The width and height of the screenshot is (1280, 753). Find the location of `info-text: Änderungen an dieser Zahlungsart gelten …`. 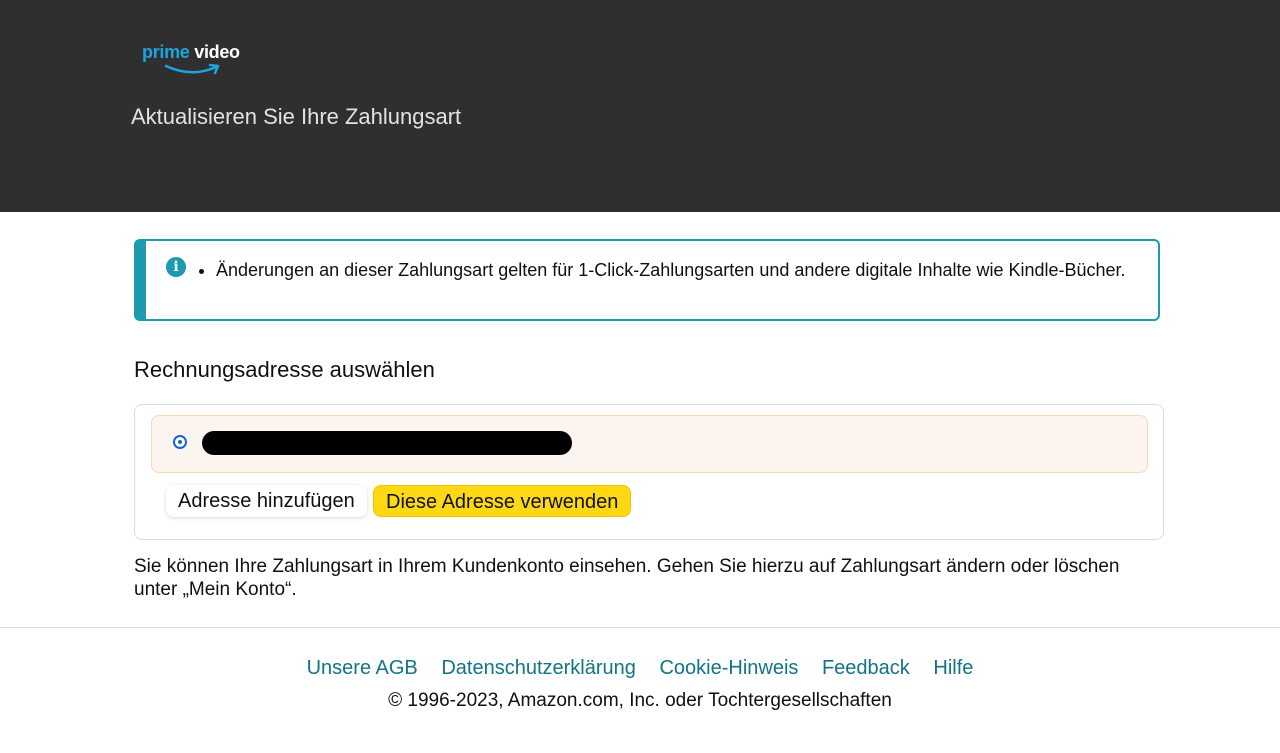

info-text: Änderungen an dieser Zahlungsart gelten … is located at coordinates (676, 270).